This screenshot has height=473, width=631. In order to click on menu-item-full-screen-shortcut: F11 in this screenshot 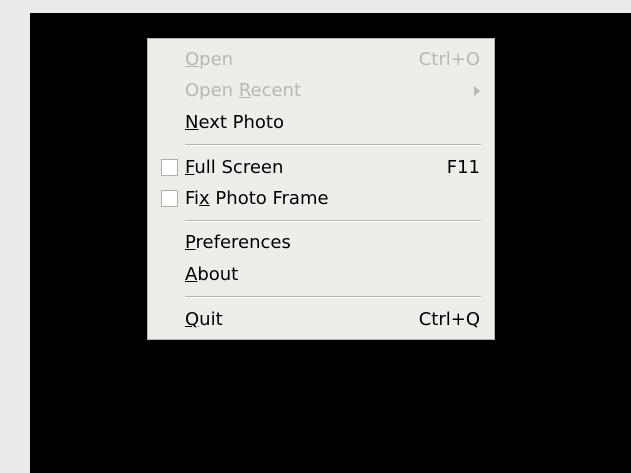, I will do `click(463, 167)`.